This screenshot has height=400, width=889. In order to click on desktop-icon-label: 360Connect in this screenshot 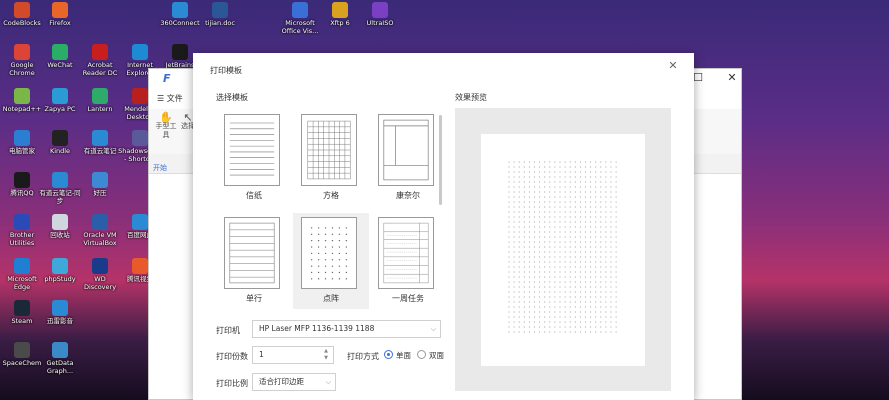, I will do `click(180, 23)`.